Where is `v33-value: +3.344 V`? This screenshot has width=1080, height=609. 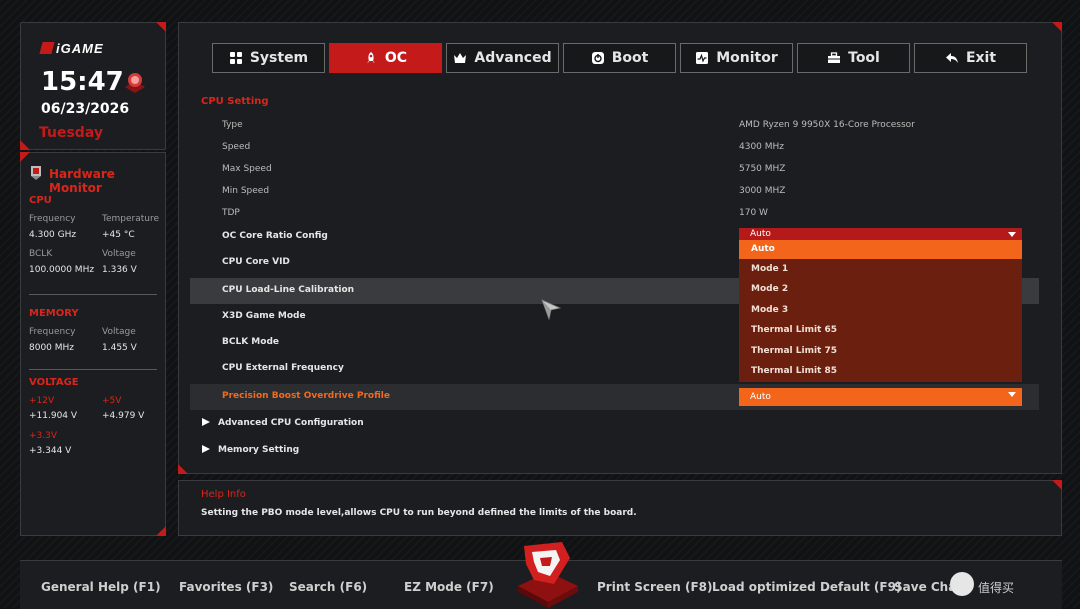
v33-value: +3.344 V is located at coordinates (50, 451).